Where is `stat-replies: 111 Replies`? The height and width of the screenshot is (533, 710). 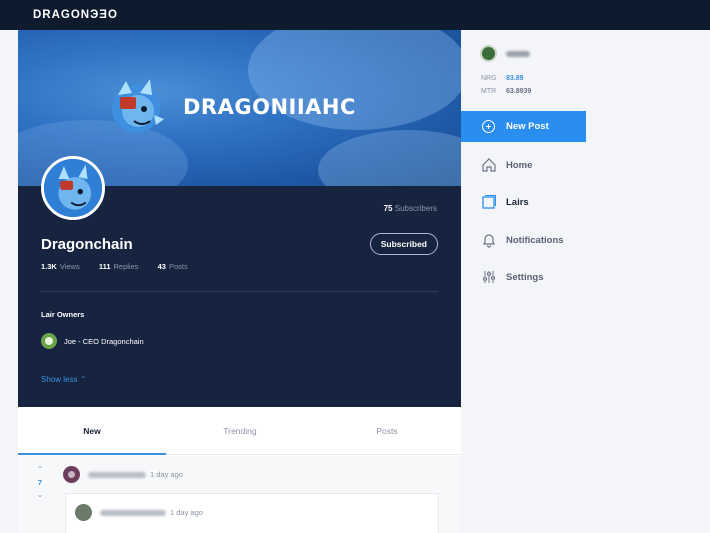 stat-replies: 111 Replies is located at coordinates (118, 266).